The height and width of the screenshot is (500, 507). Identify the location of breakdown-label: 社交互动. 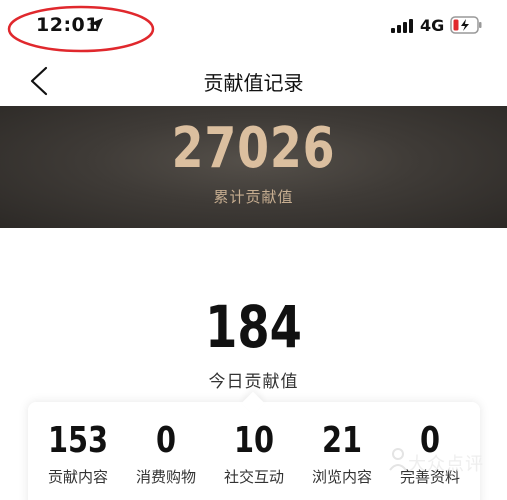
(253, 476).